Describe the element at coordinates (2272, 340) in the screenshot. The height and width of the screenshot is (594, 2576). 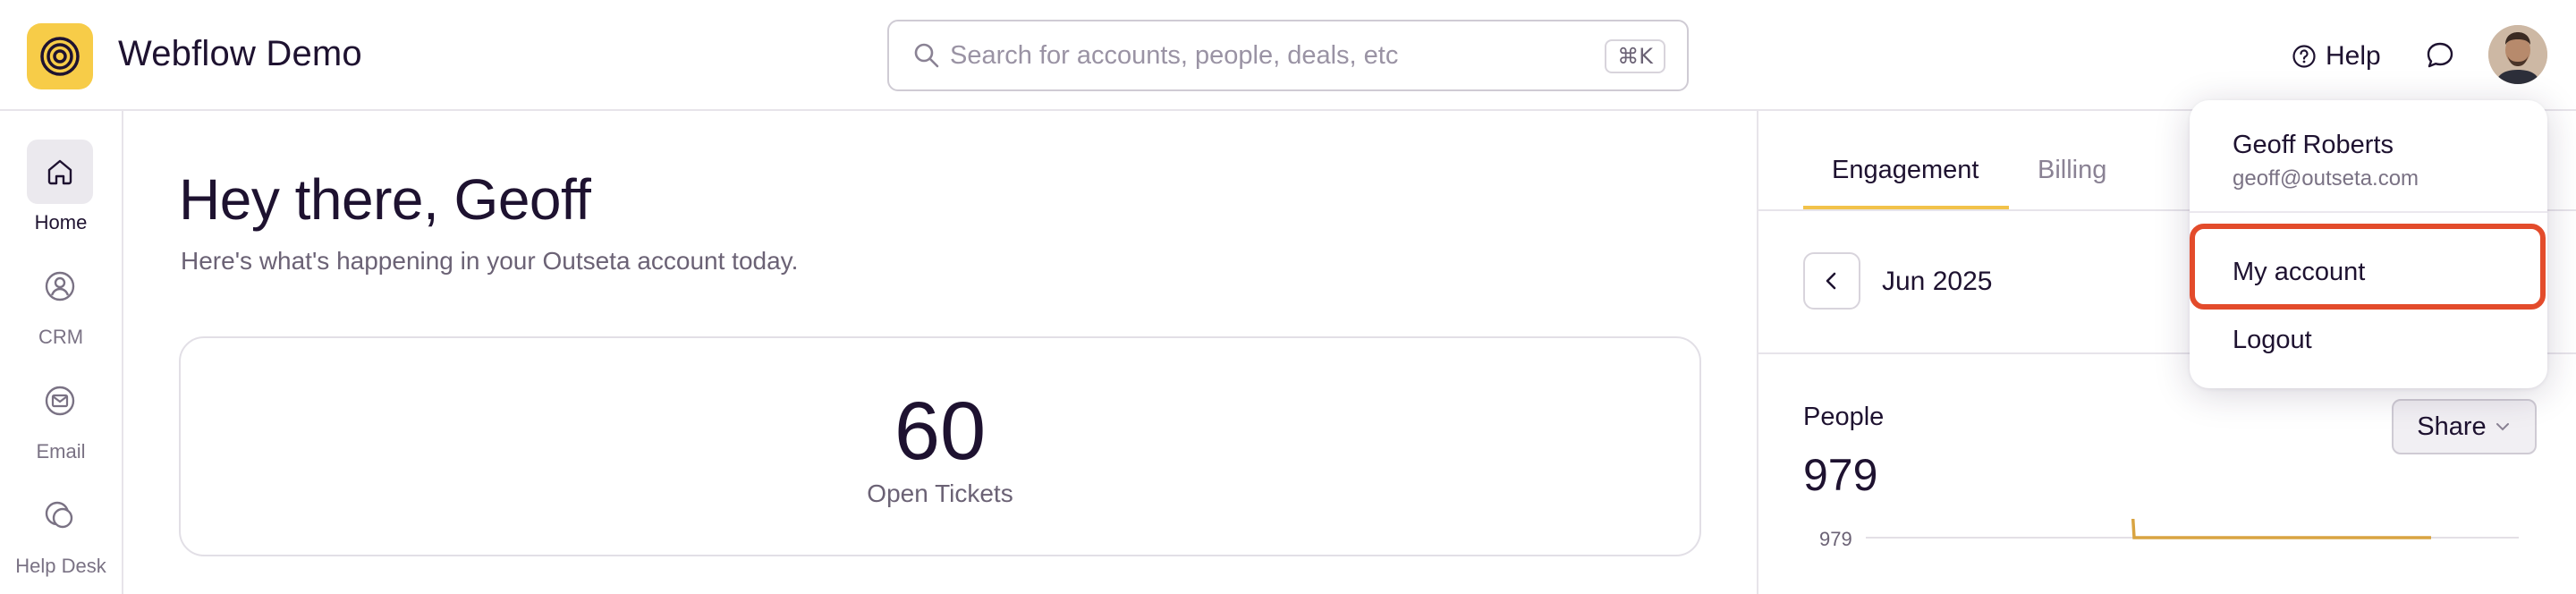
I see `logout-menu-item: Logout` at that location.